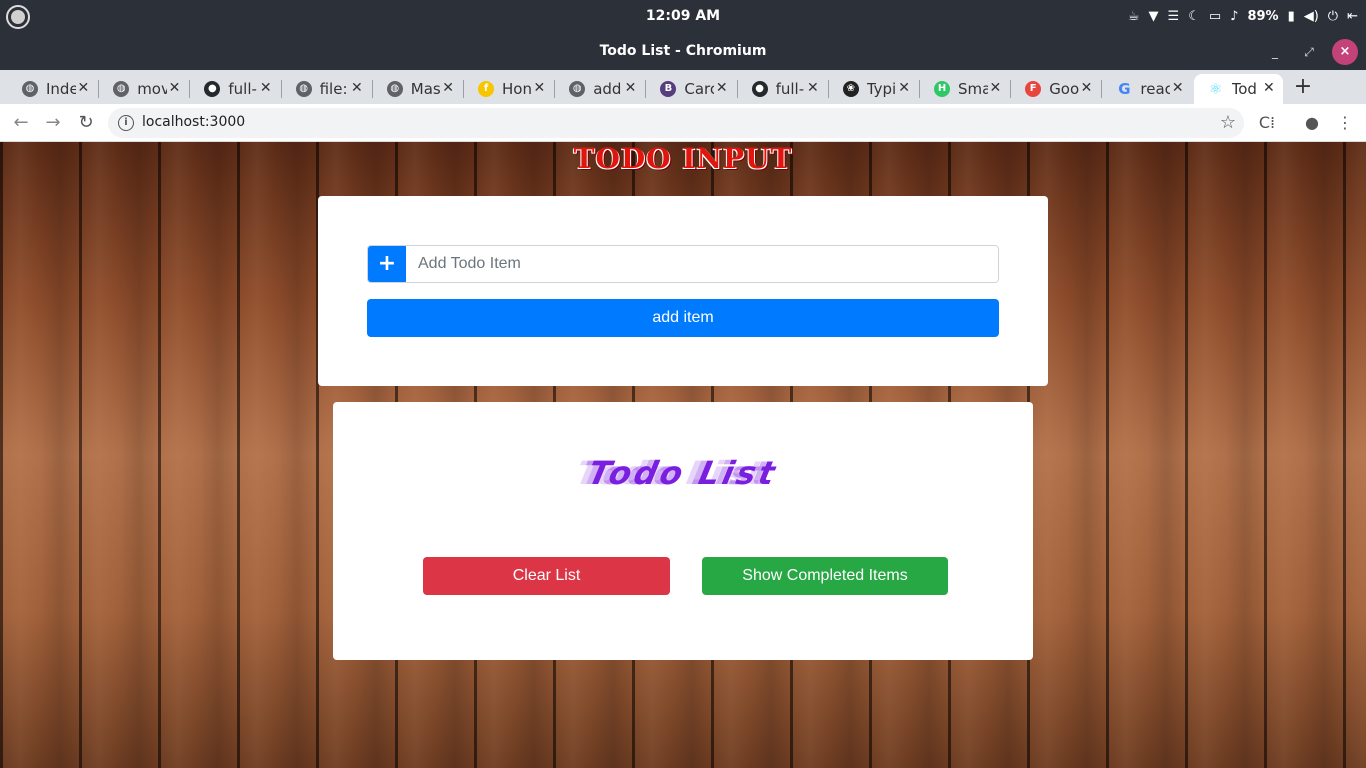  Describe the element at coordinates (676, 123) in the screenshot. I see `address-bar: i localhost:3000 ☆` at that location.